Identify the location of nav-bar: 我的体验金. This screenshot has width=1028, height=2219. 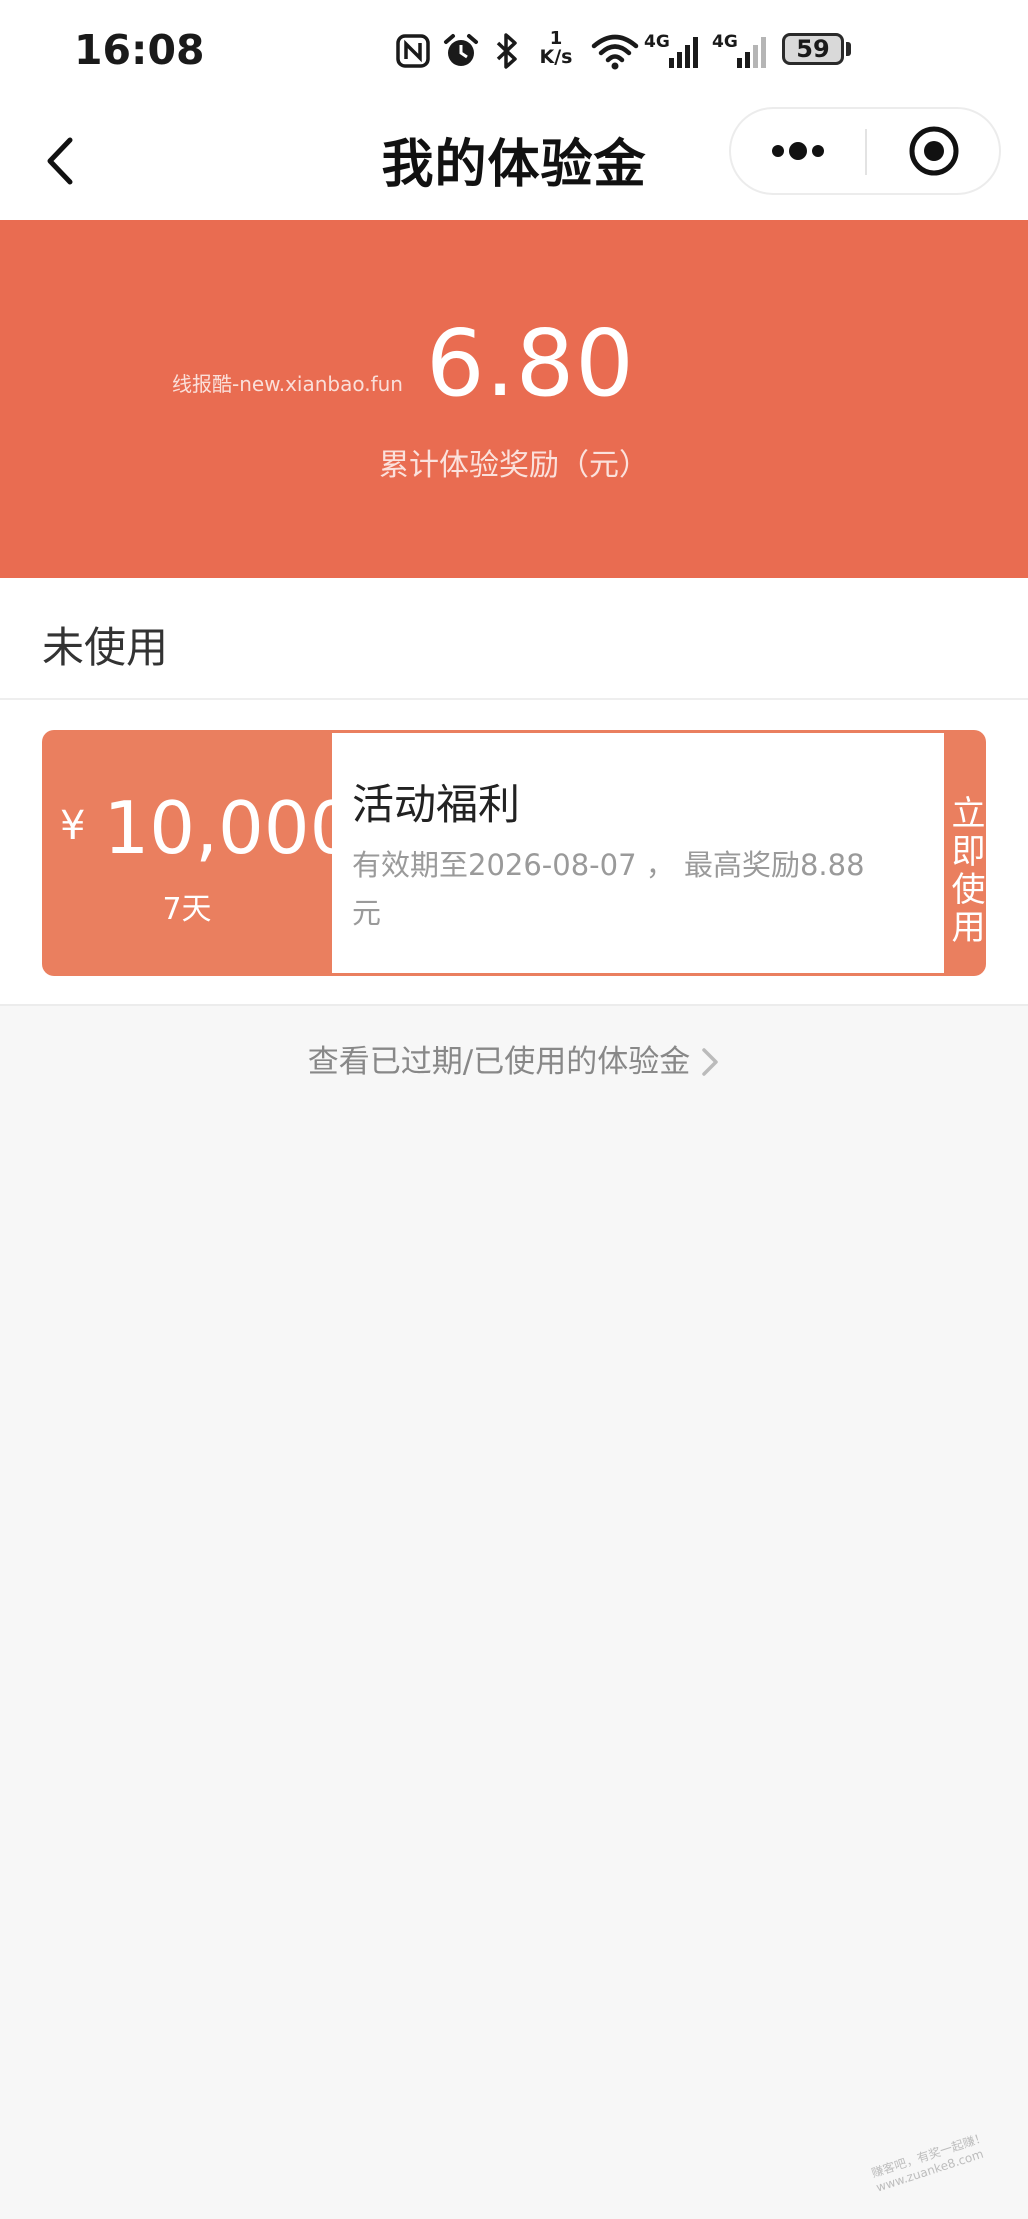
(514, 163).